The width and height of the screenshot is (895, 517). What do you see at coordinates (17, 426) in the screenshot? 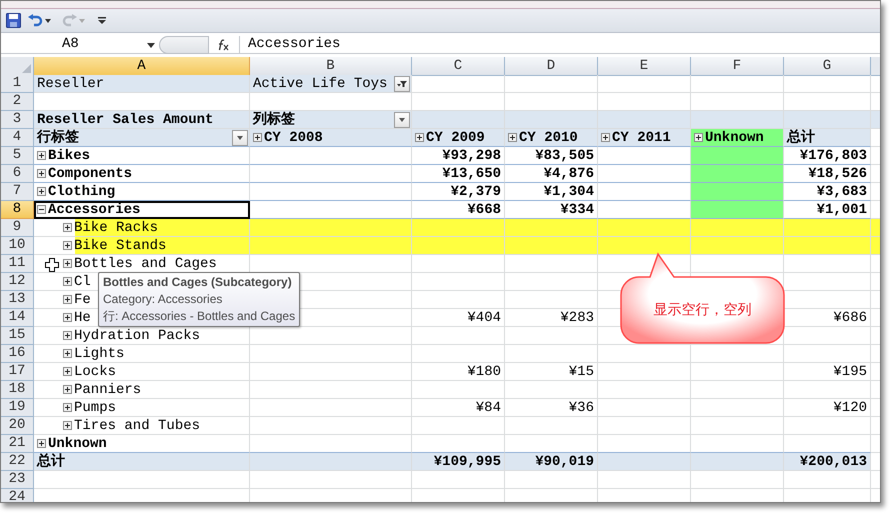
I see `row-header: 20` at bounding box center [17, 426].